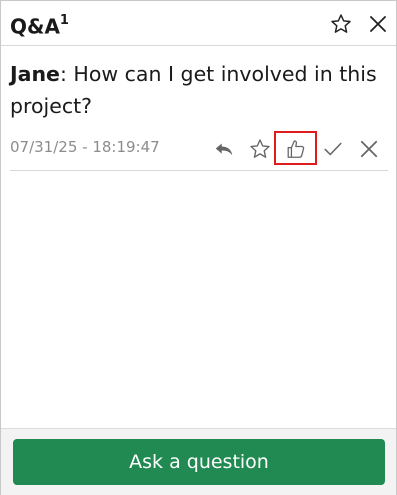  What do you see at coordinates (199, 170) in the screenshot?
I see `message-divider` at bounding box center [199, 170].